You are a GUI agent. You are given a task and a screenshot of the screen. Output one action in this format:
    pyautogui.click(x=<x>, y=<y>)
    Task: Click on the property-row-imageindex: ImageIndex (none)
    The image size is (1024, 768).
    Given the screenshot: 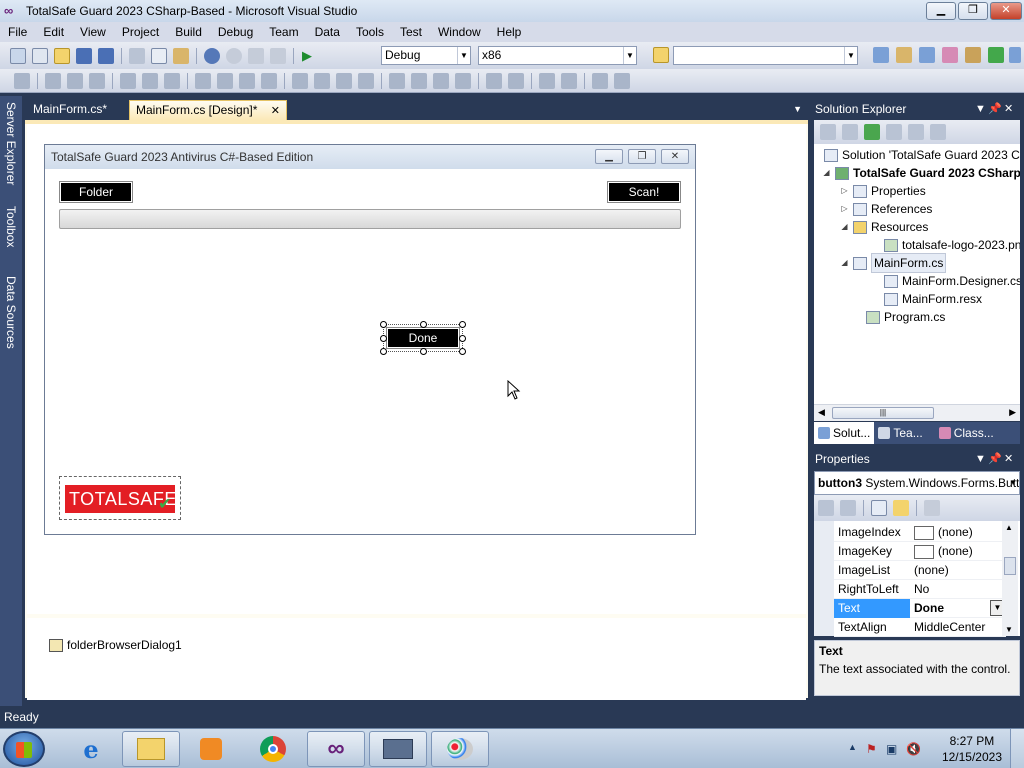 What is the action you would take?
    pyautogui.click(x=920, y=532)
    